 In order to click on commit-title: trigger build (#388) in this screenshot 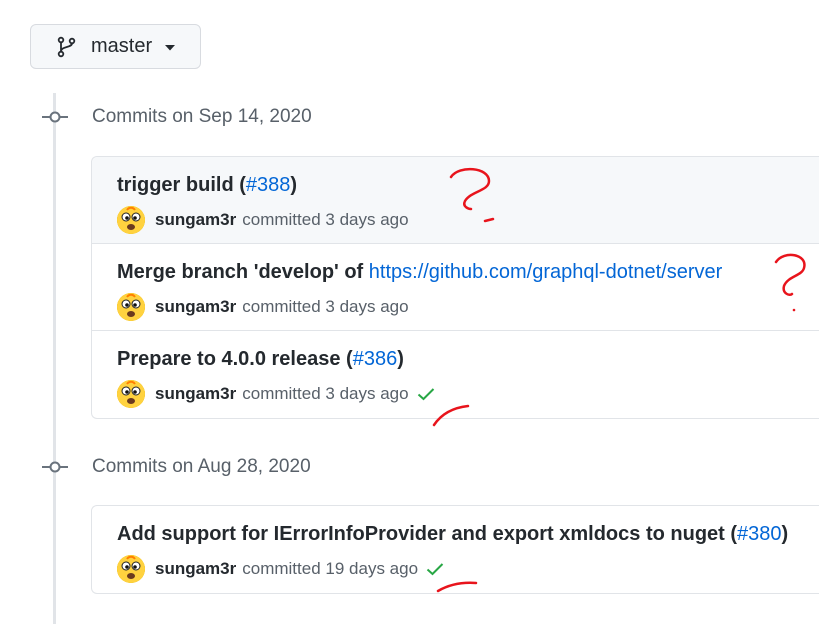, I will do `click(468, 185)`.